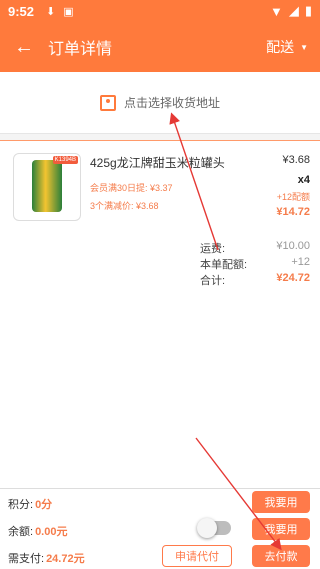 This screenshot has height=569, width=320. Describe the element at coordinates (308, 10) in the screenshot. I see `battery-icon: ▮` at that location.